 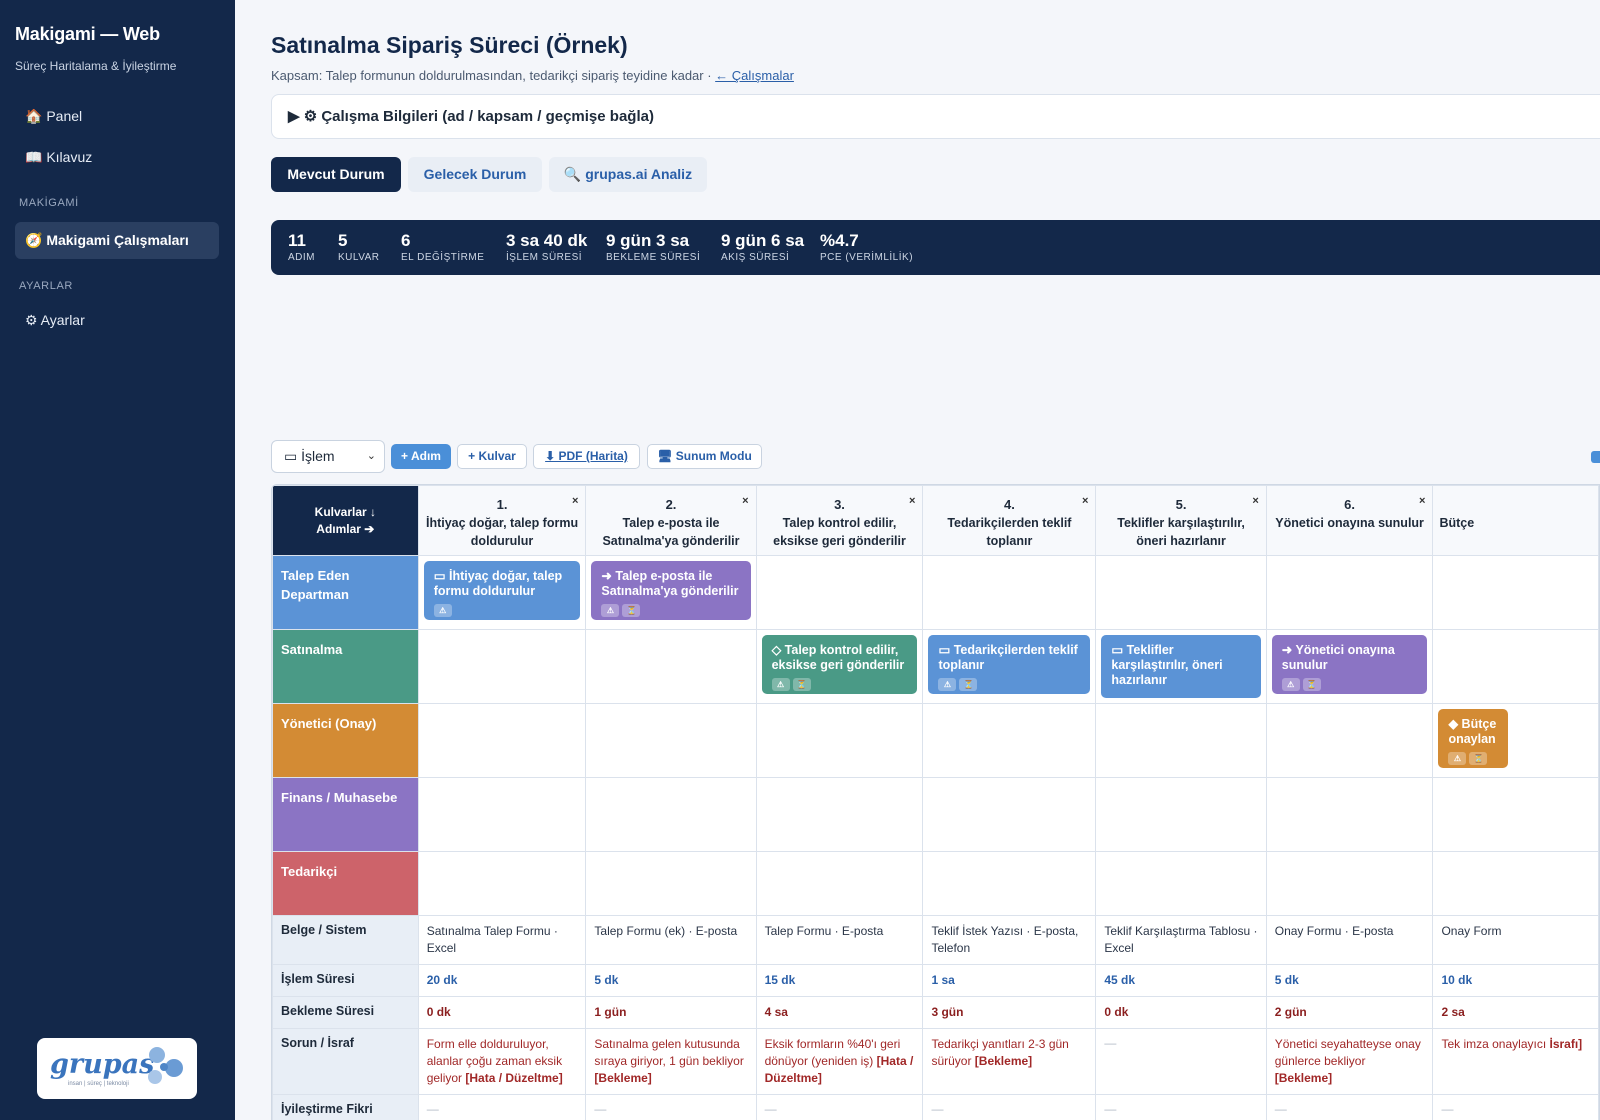 What do you see at coordinates (1515, 1061) in the screenshot?
I see `problem-cell: Tek imza onaylayıcı İsrafı]` at bounding box center [1515, 1061].